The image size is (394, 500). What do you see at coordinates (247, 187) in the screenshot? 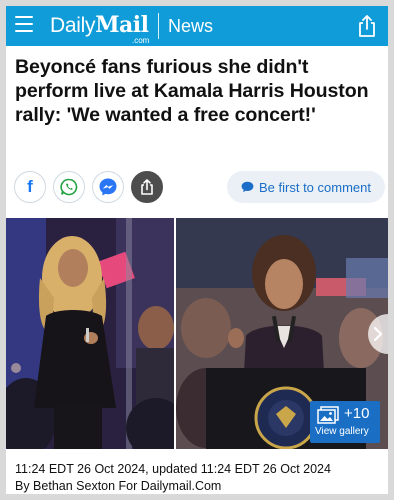
I see `comment-bubble-icon` at bounding box center [247, 187].